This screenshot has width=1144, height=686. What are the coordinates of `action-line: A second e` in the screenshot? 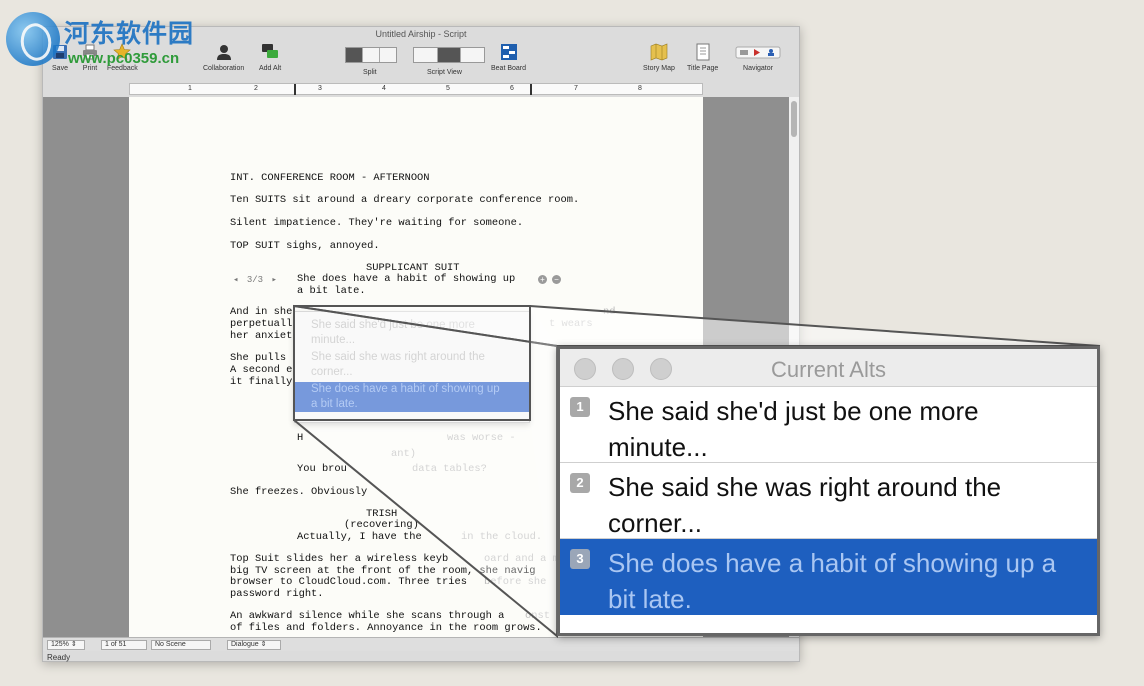 It's located at (261, 370).